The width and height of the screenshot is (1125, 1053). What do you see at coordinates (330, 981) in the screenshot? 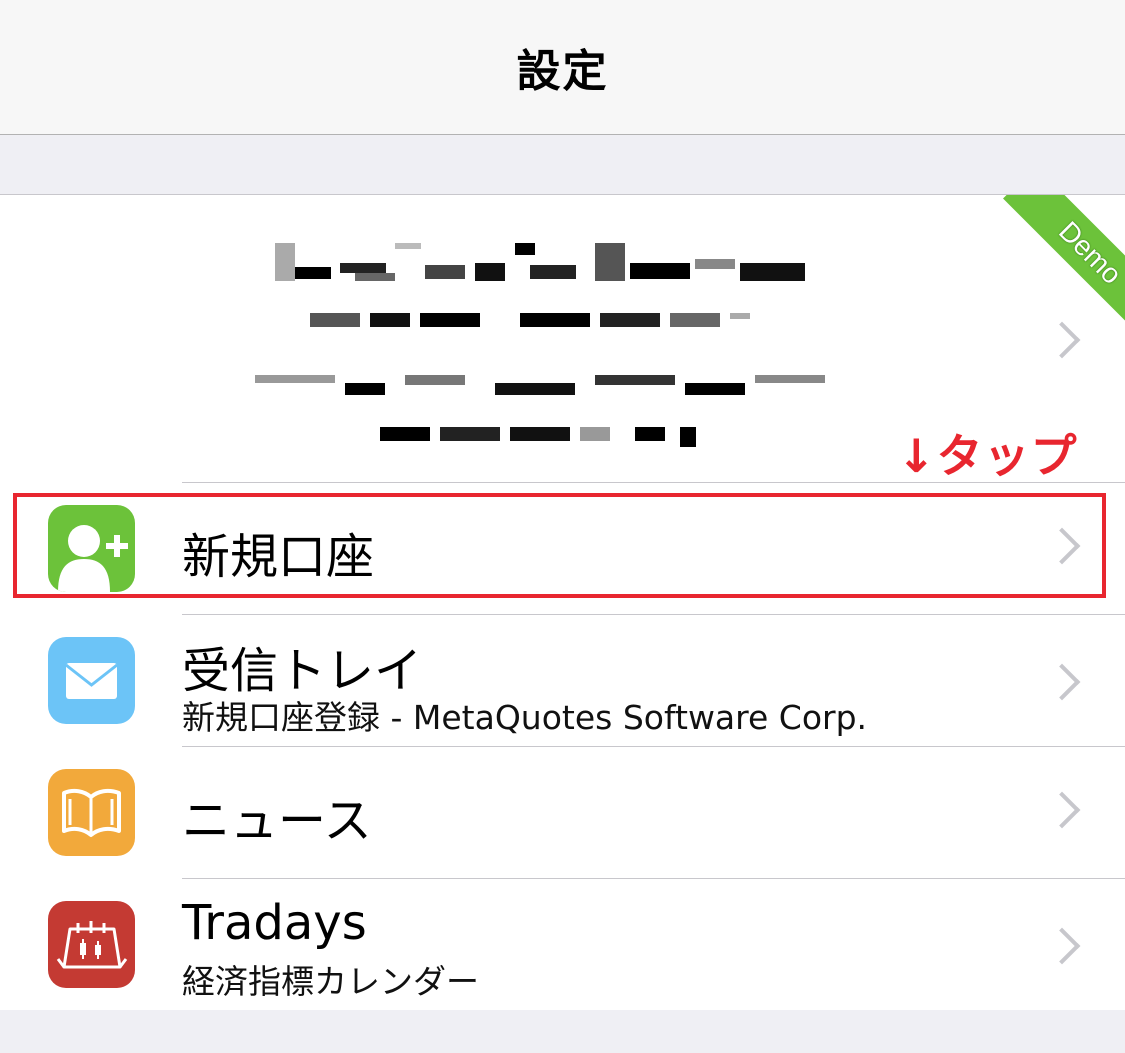
I see `menu-item-subtitle: 経済指標カレンダー` at bounding box center [330, 981].